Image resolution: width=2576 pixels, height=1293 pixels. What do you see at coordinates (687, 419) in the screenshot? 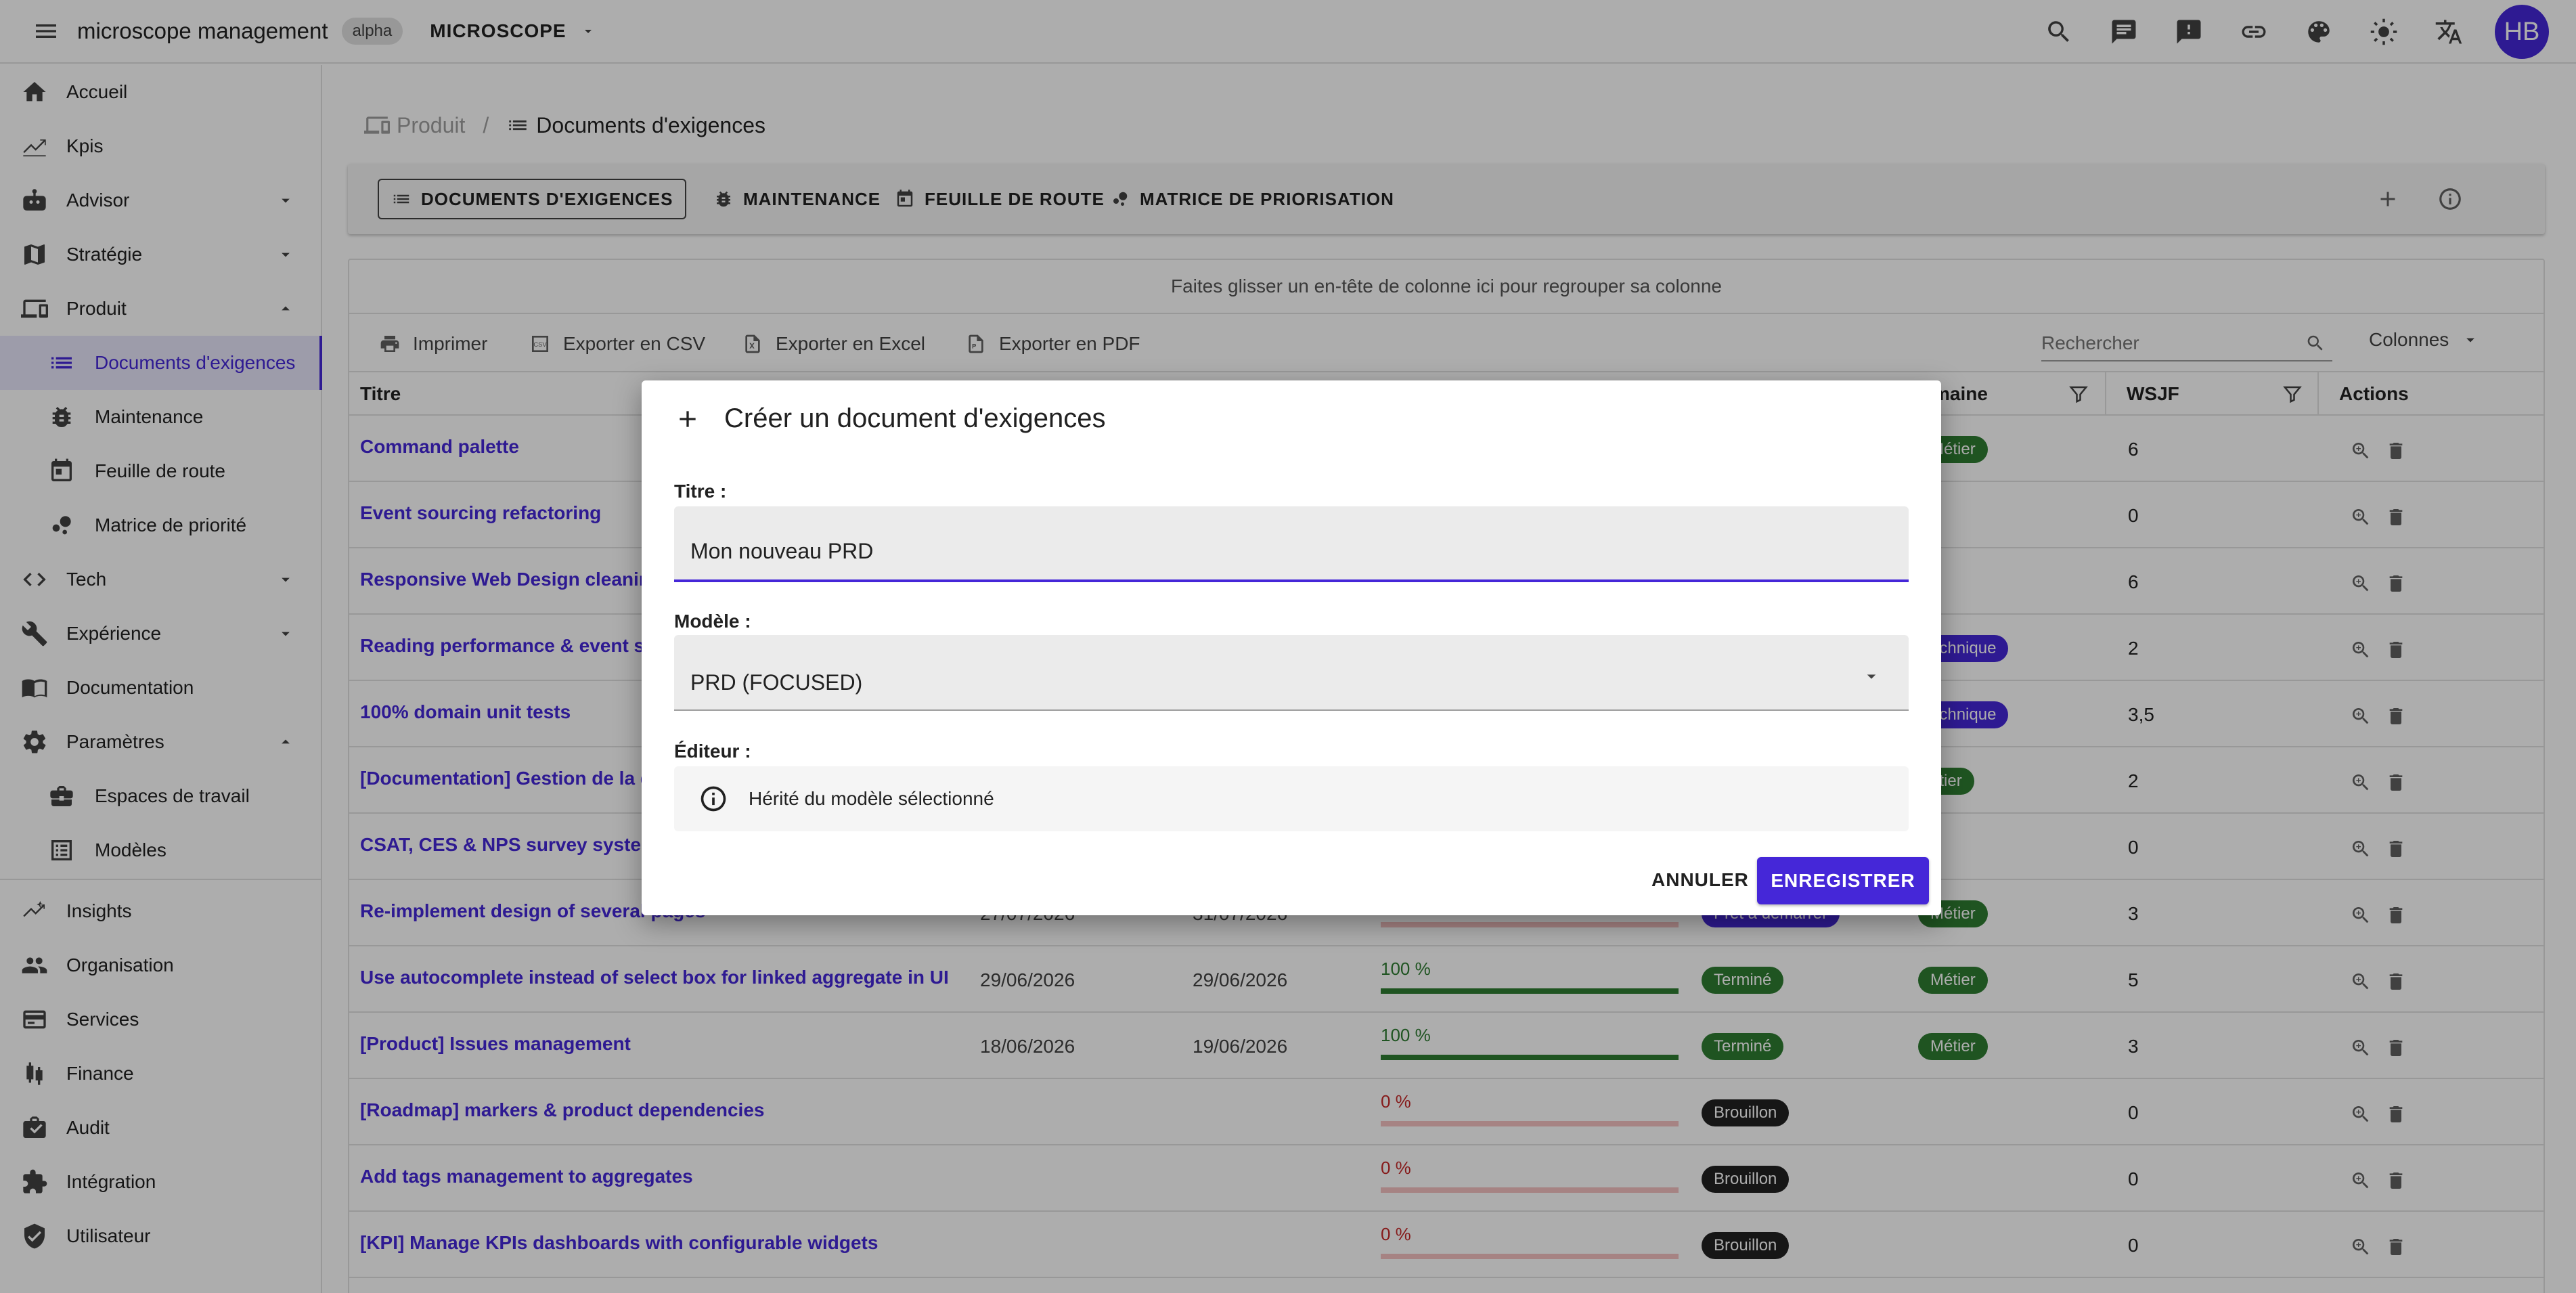
I see `add-icon` at bounding box center [687, 419].